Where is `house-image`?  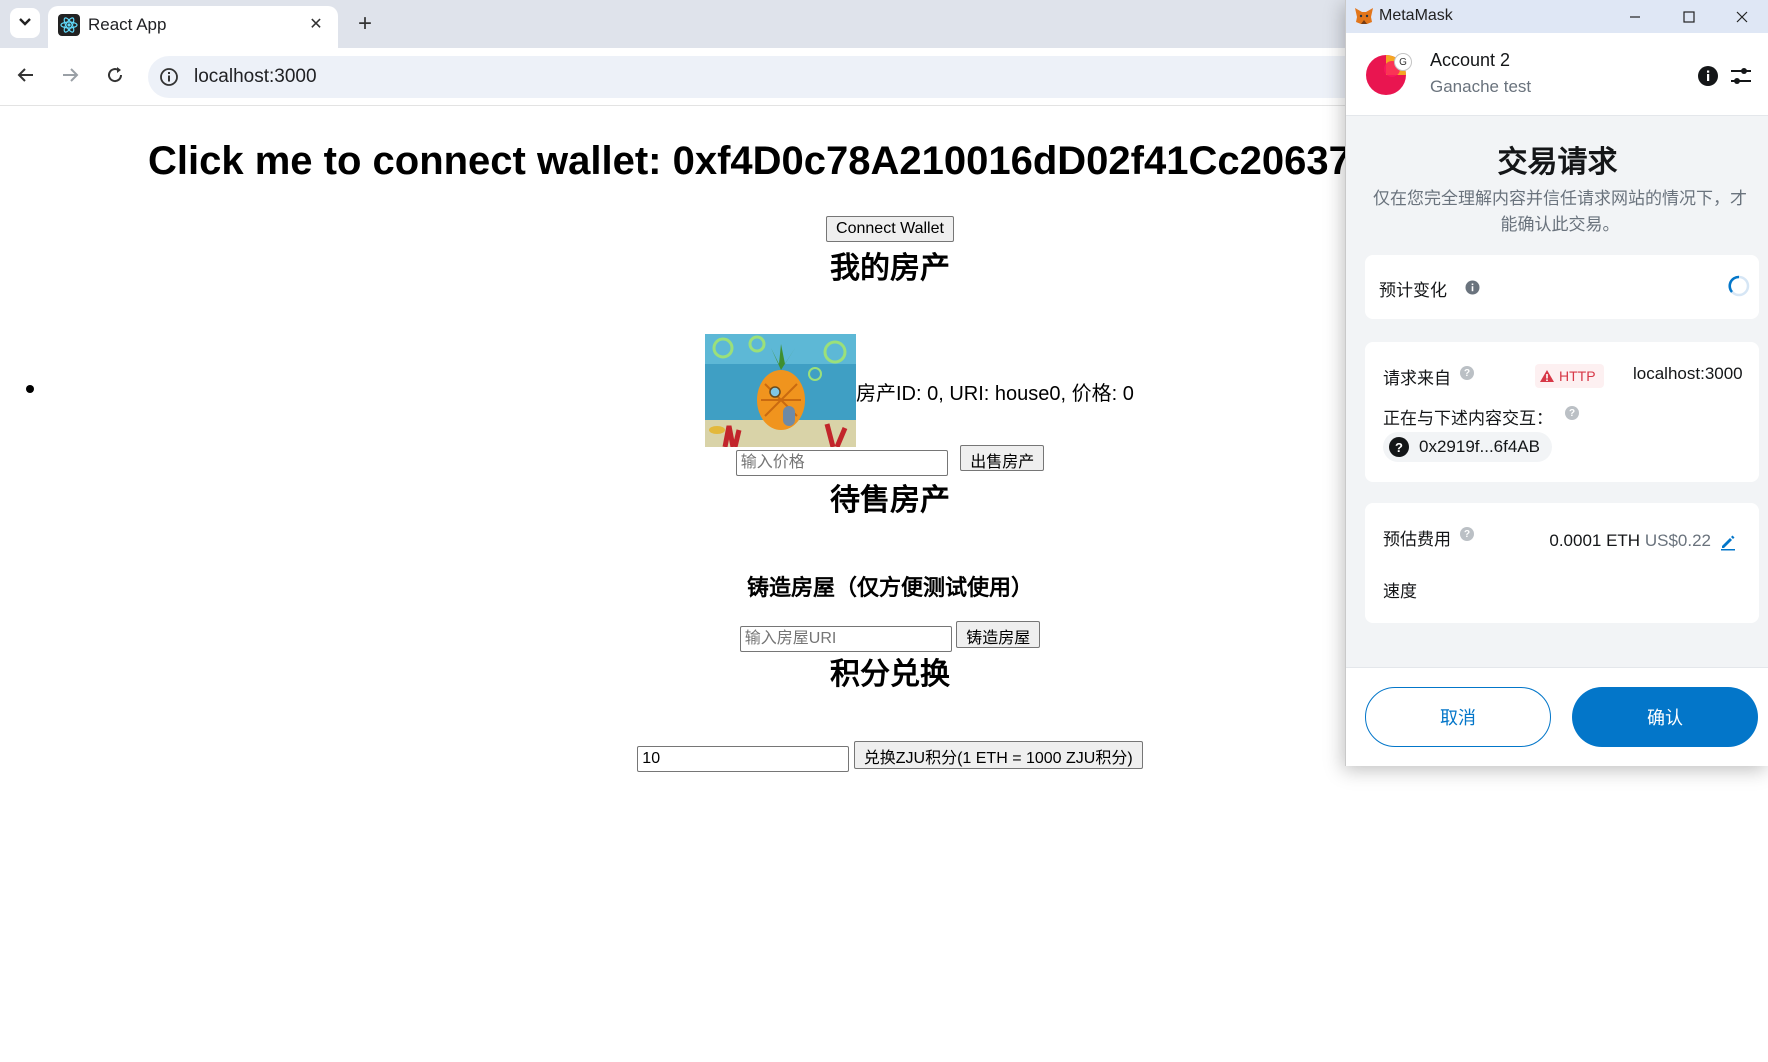
house-image is located at coordinates (780, 390).